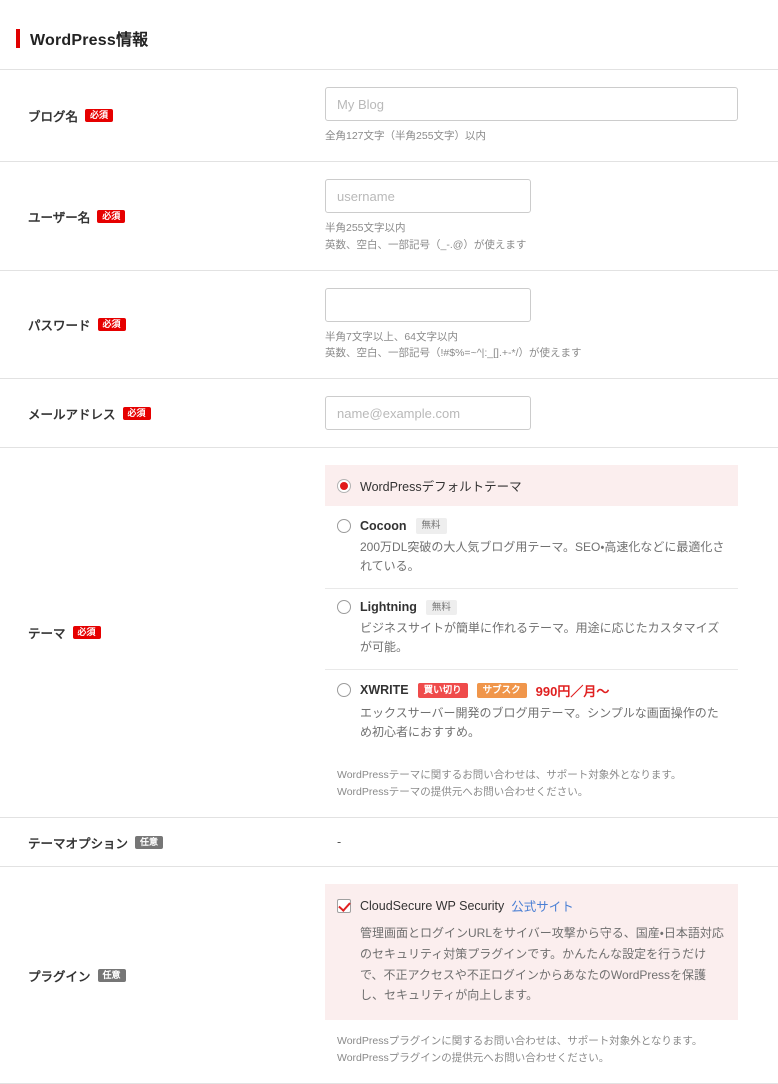 The width and height of the screenshot is (778, 1084). I want to click on label-email: メールアドレス 必須, so click(162, 413).